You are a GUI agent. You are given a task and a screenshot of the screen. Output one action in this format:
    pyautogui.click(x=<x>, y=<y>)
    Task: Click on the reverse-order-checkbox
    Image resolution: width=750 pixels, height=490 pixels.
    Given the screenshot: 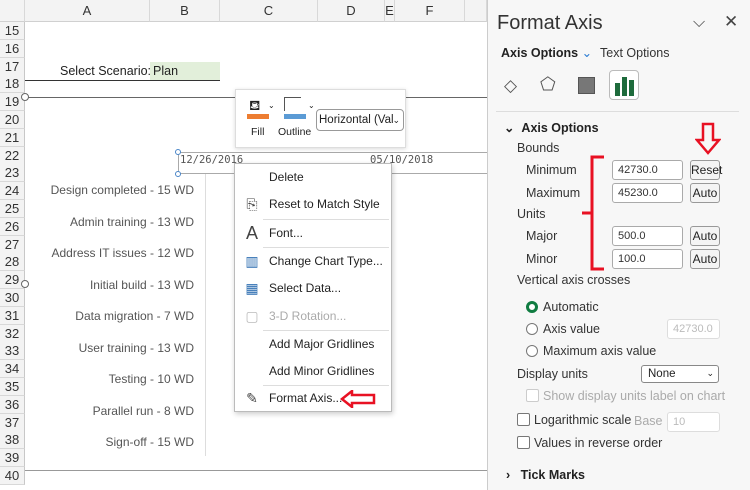 What is the action you would take?
    pyautogui.click(x=523, y=442)
    